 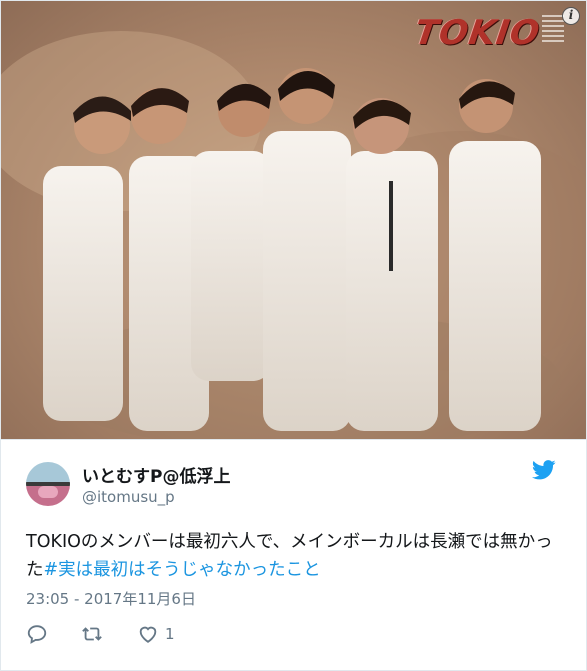 What do you see at coordinates (111, 598) in the screenshot?
I see `tweet-timestamp: 23:05 - 2017年11月6日` at bounding box center [111, 598].